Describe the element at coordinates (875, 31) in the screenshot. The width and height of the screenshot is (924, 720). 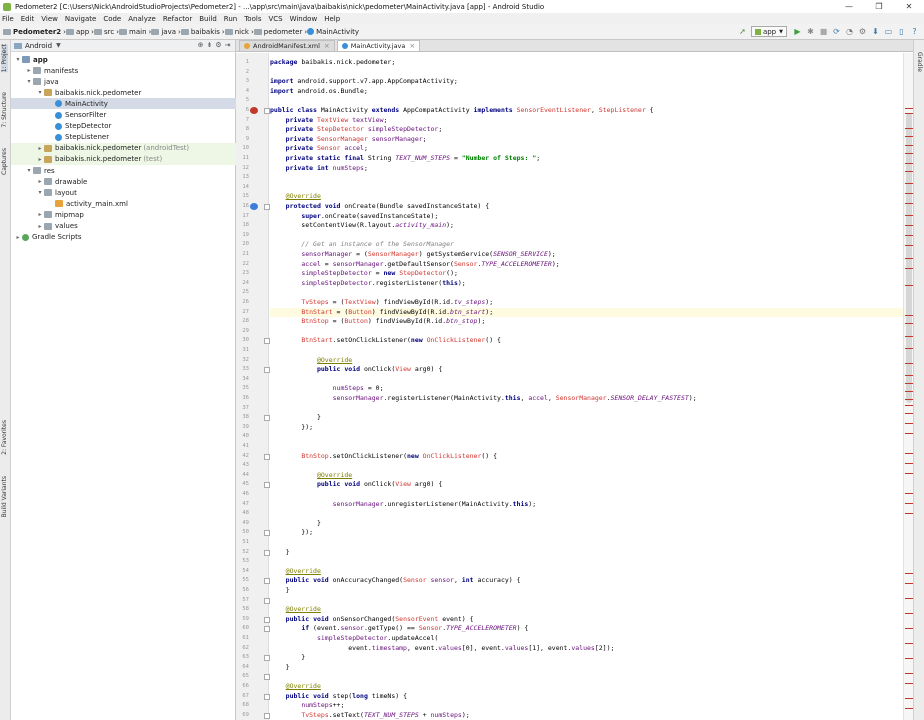
I see `sdk-manager-icon: ⬇` at that location.